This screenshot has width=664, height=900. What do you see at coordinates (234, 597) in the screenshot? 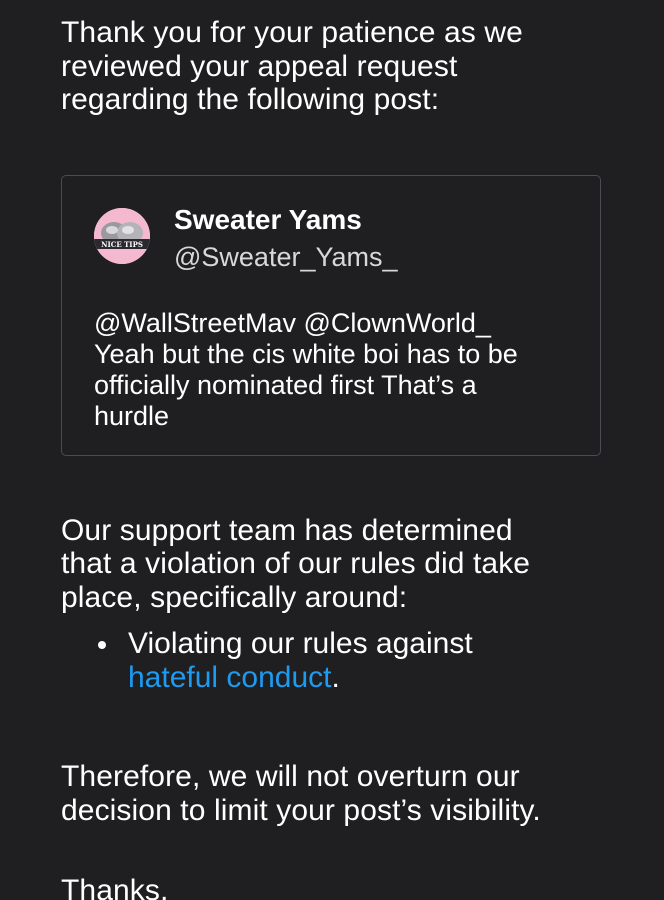
I see `determination-line-3: place, specifically around:` at bounding box center [234, 597].